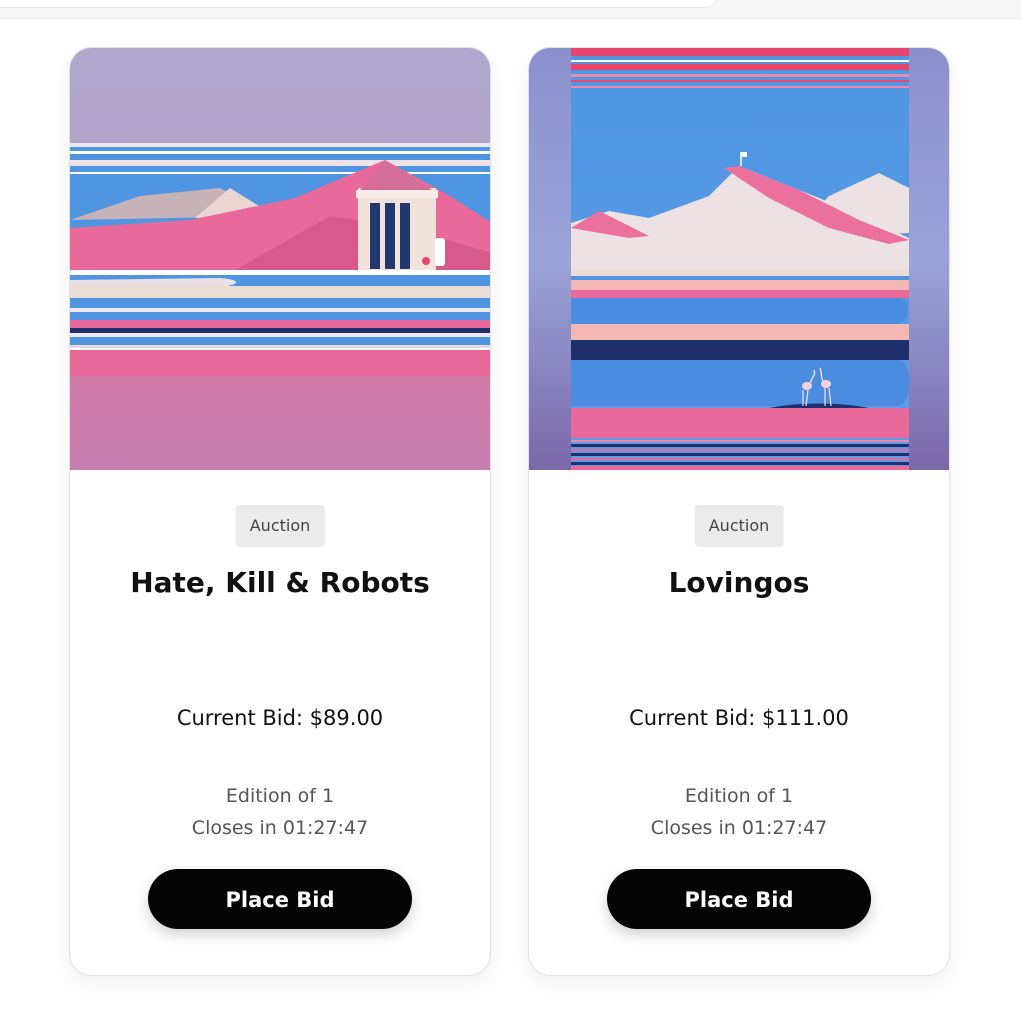  I want to click on current-bid: Current Bid: $111.00, so click(739, 718).